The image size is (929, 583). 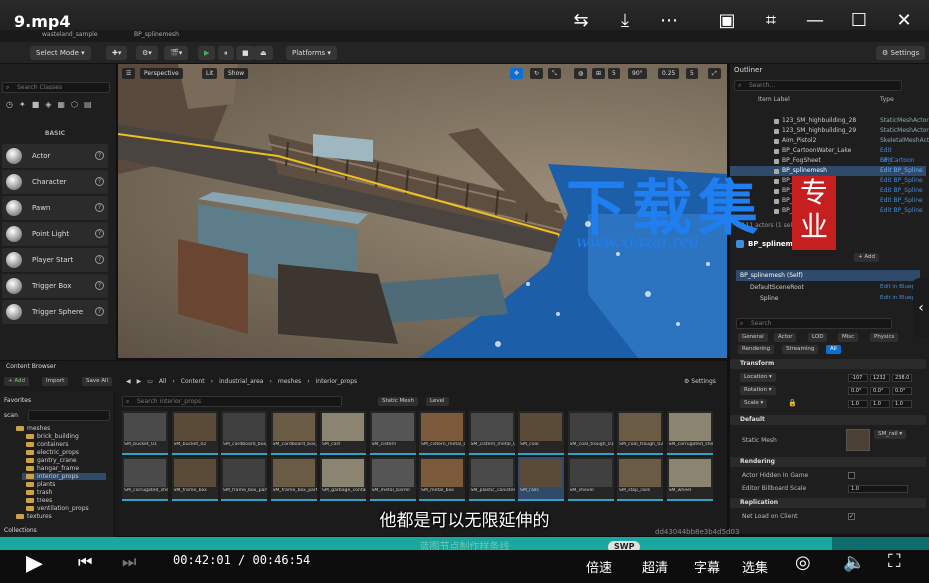 What do you see at coordinates (263, 53) in the screenshot?
I see `eject-button: ⏏` at bounding box center [263, 53].